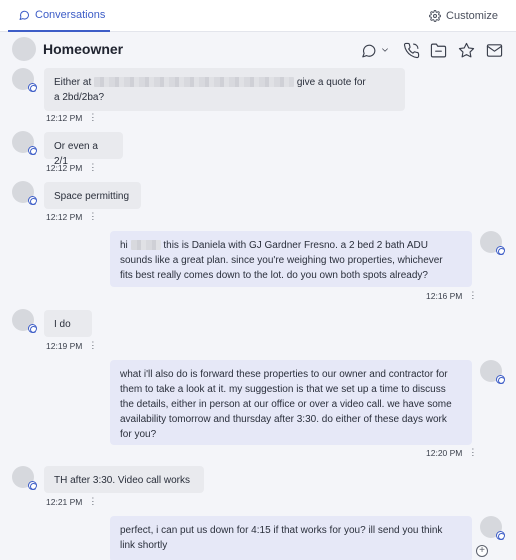  I want to click on message-meta: 12:21 PM ⋮, so click(71, 501).